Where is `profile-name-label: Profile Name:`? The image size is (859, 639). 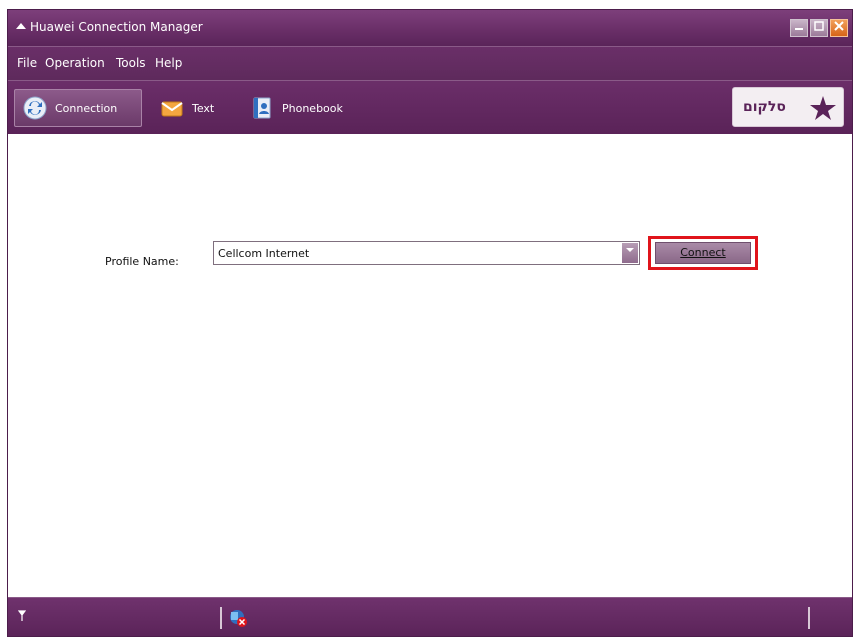
profile-name-label: Profile Name: is located at coordinates (142, 261).